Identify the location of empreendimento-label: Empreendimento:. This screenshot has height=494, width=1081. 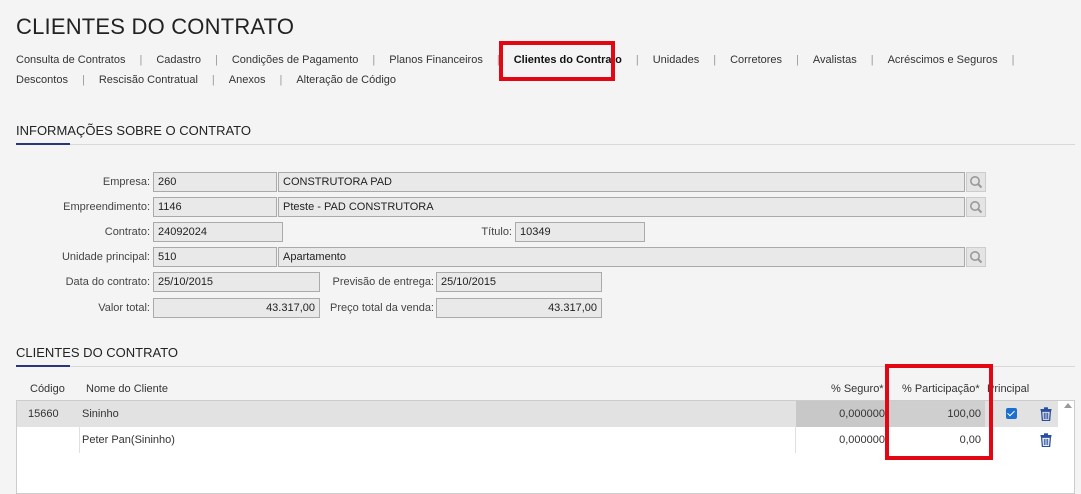
(106, 207).